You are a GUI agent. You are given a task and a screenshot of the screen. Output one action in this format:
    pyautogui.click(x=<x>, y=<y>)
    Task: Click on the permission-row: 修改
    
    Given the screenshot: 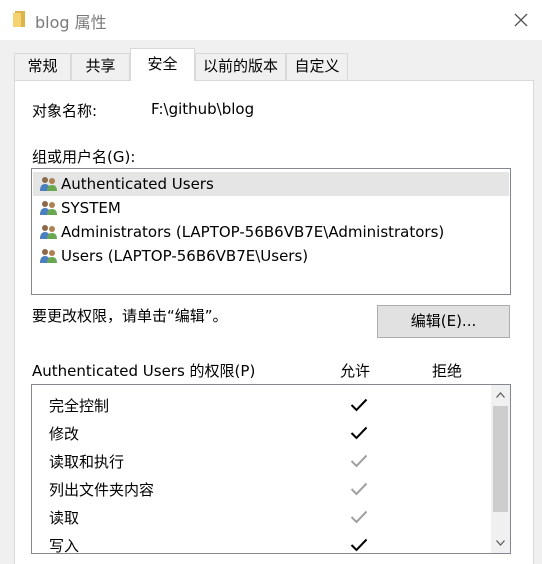 What is the action you would take?
    pyautogui.click(x=261, y=432)
    